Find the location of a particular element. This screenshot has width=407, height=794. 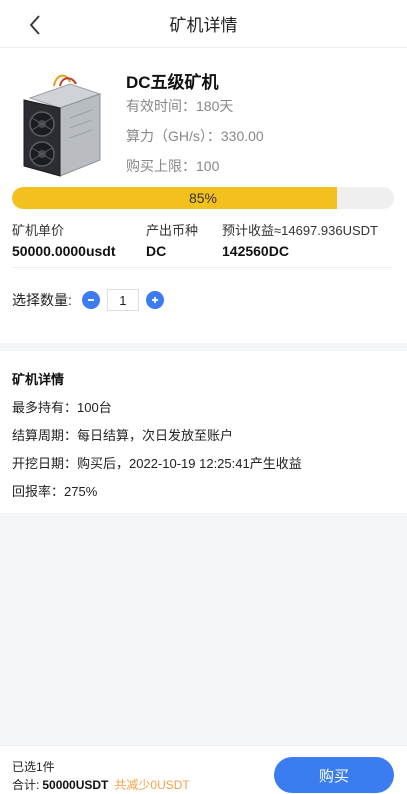

quantity-label: 选择数量: is located at coordinates (42, 300).